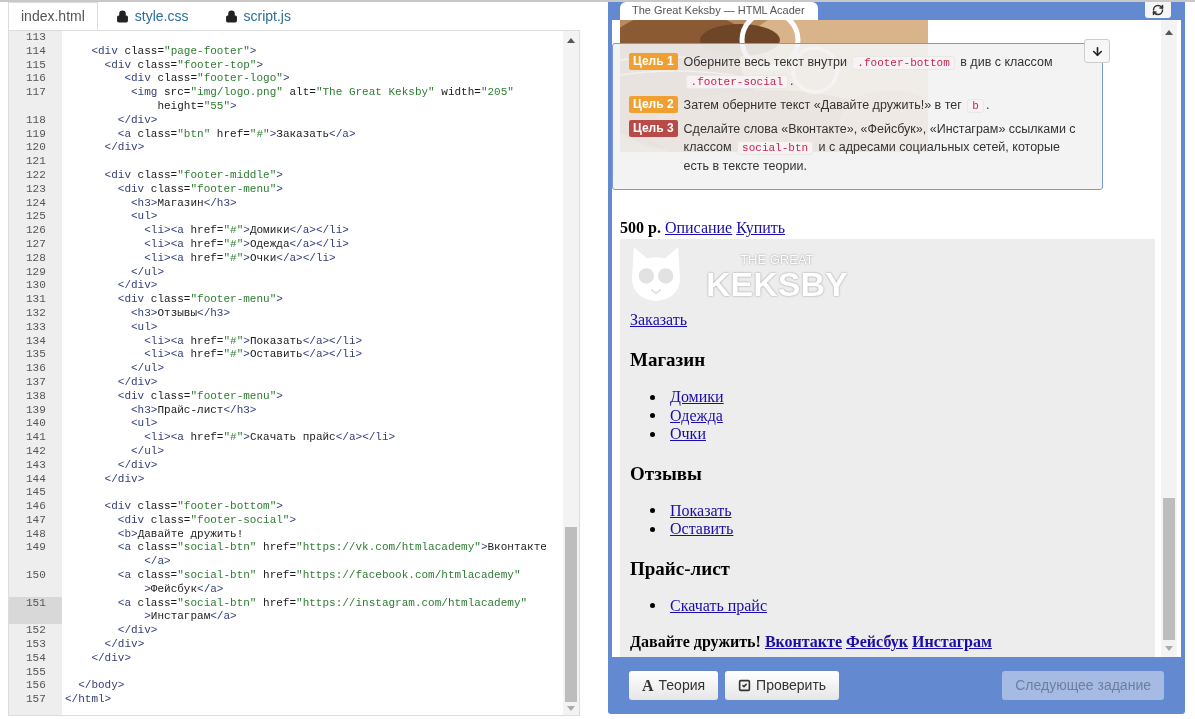  I want to click on line-number: 113, so click(36, 38).